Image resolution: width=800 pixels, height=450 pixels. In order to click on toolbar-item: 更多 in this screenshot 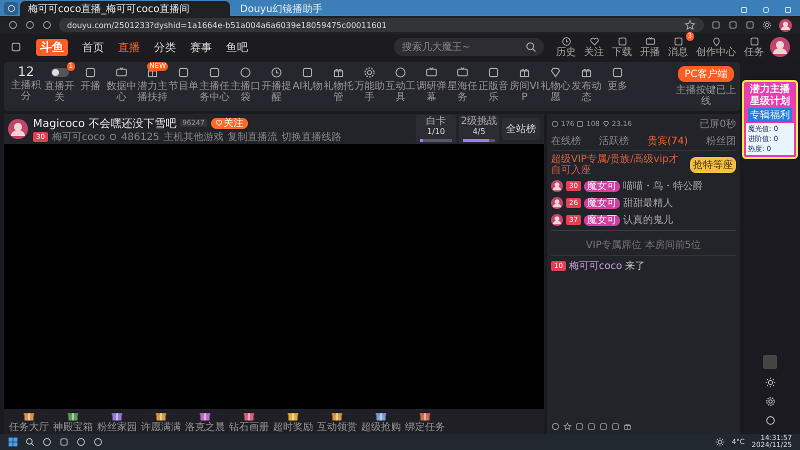, I will do `click(617, 79)`.